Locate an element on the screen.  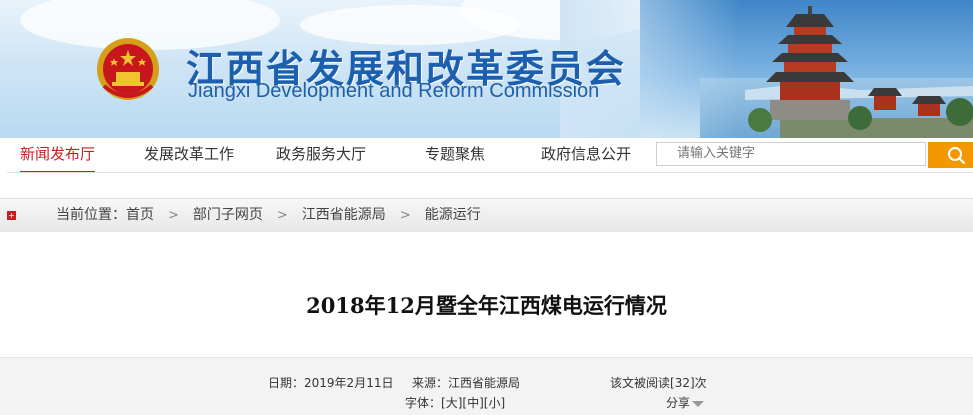
date-value: 2019年2月11日 is located at coordinates (349, 383).